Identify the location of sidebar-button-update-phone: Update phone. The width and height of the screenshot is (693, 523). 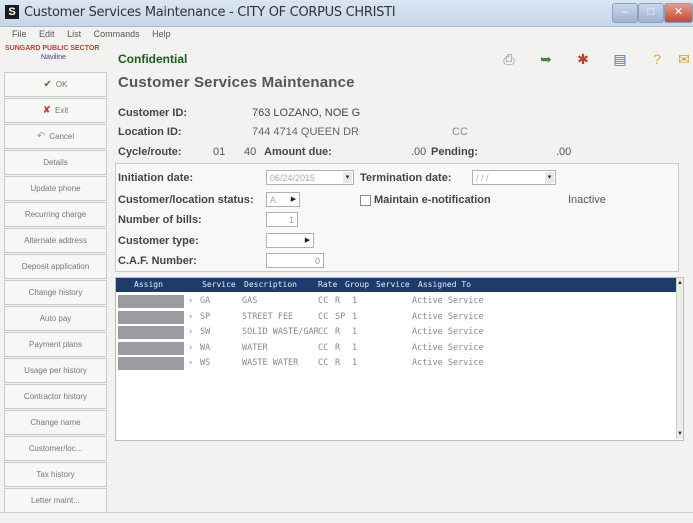
(55, 188).